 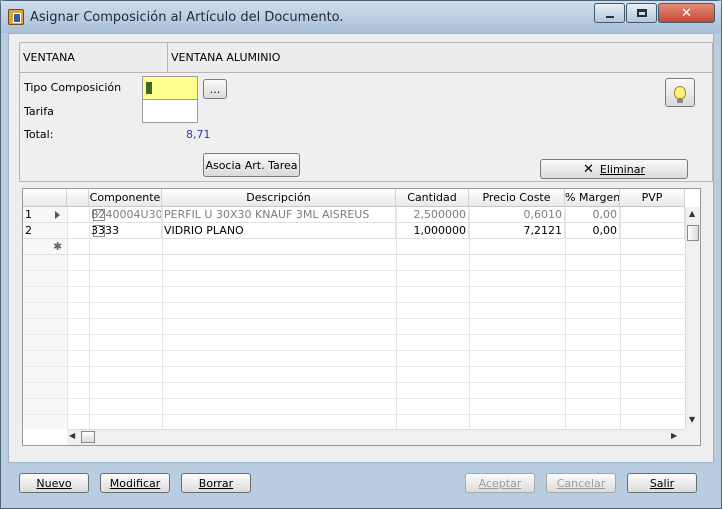 What do you see at coordinates (73, 87) in the screenshot?
I see `tipo-composicion-label: Tipo Composición` at bounding box center [73, 87].